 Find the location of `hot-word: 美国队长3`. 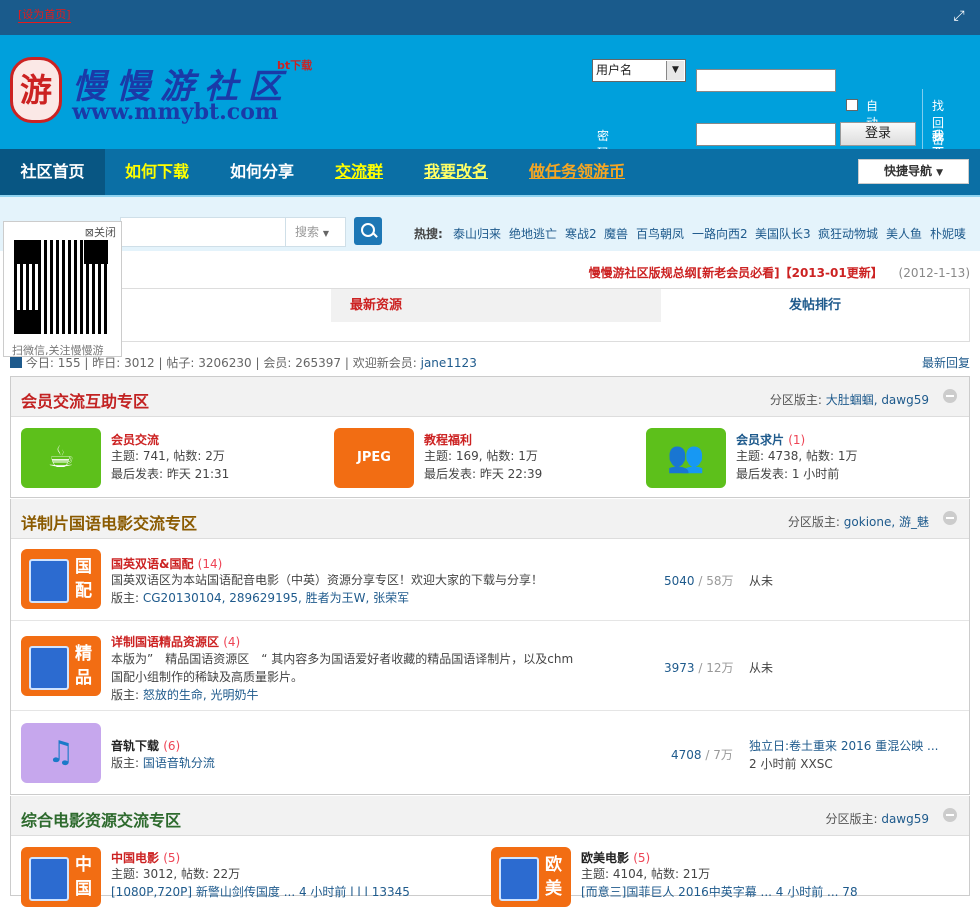

hot-word: 美国队长3 is located at coordinates (783, 233).